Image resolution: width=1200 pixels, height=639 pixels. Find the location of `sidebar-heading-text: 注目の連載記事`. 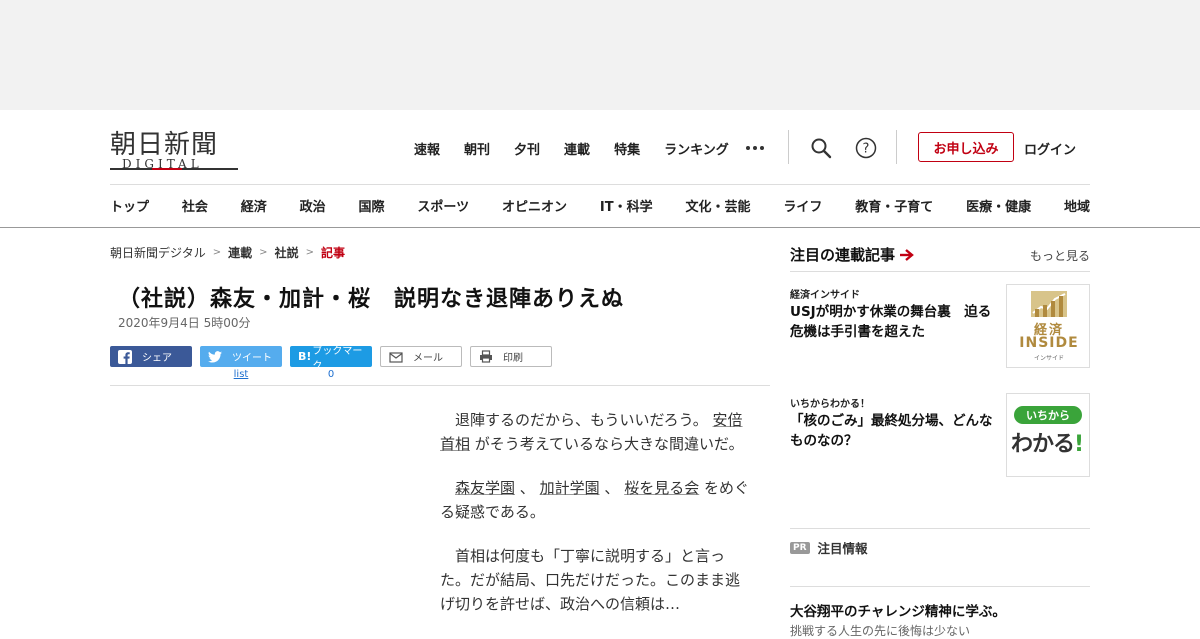

sidebar-heading-text: 注目の連載記事 is located at coordinates (843, 255).